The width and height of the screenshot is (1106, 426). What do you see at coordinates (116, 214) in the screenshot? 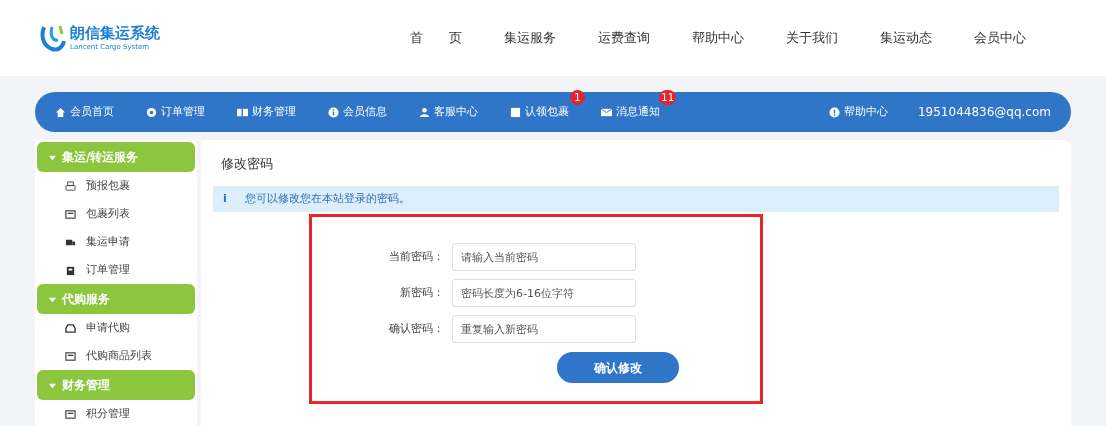
I see `sidebar-item: 包裹列表` at bounding box center [116, 214].